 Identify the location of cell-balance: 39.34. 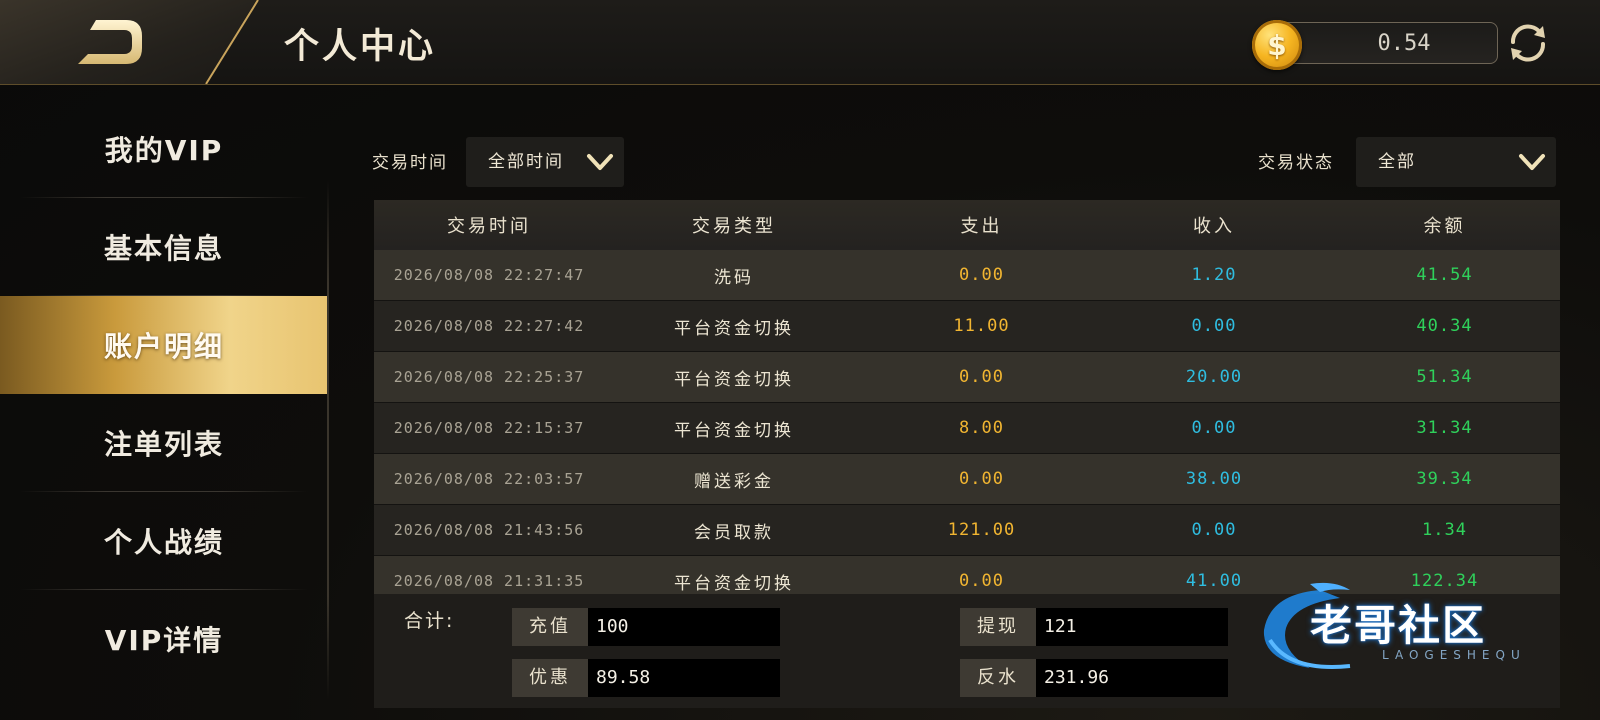
(1444, 479).